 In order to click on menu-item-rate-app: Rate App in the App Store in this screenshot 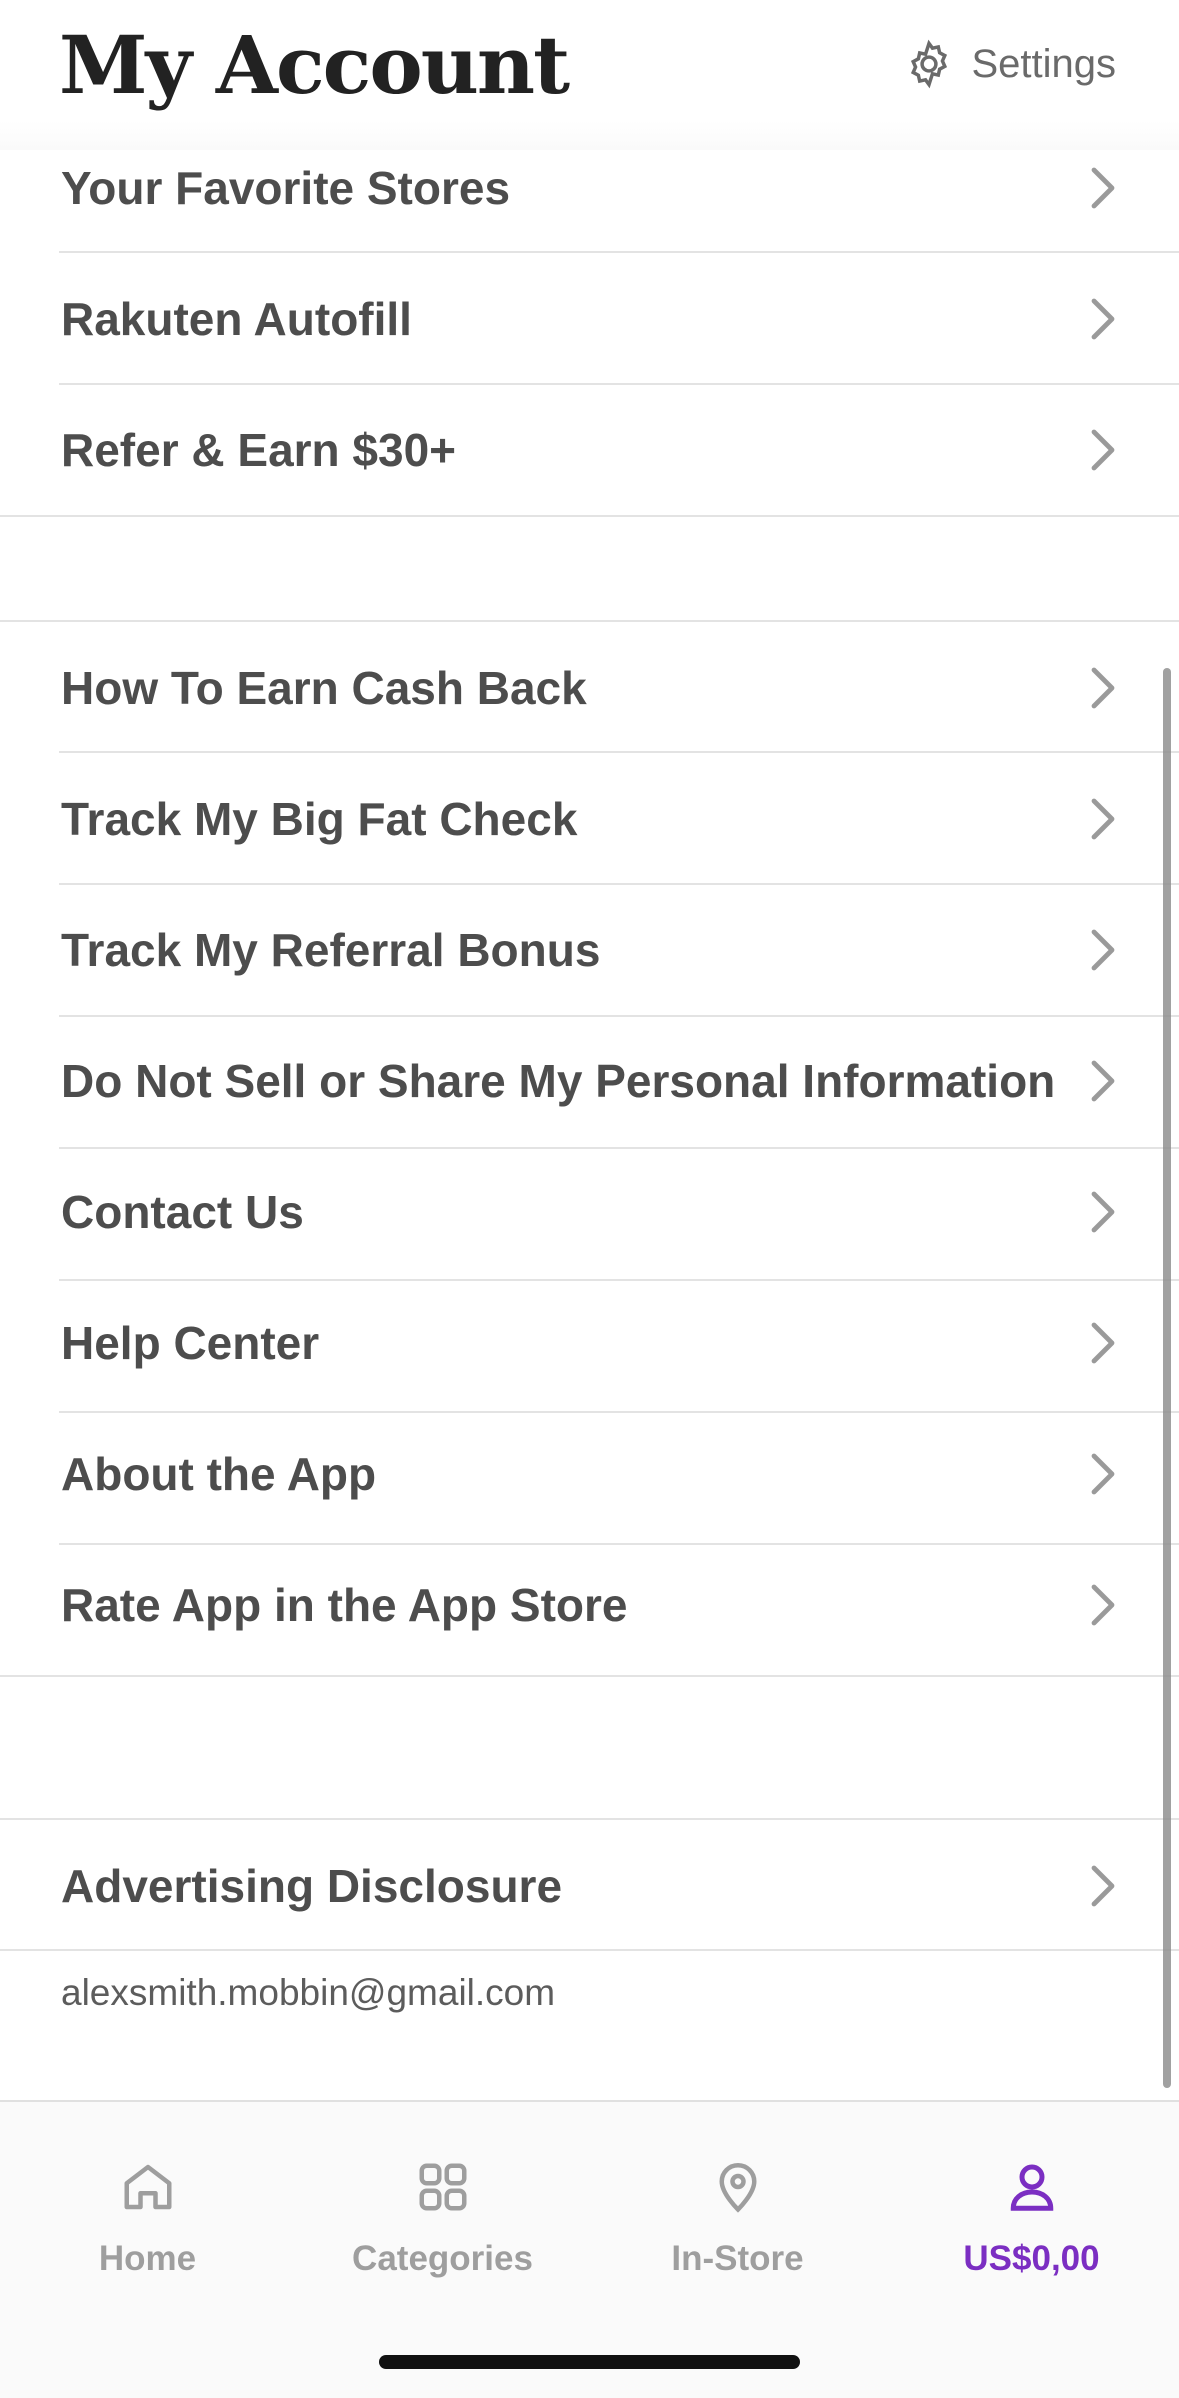, I will do `click(589, 1604)`.